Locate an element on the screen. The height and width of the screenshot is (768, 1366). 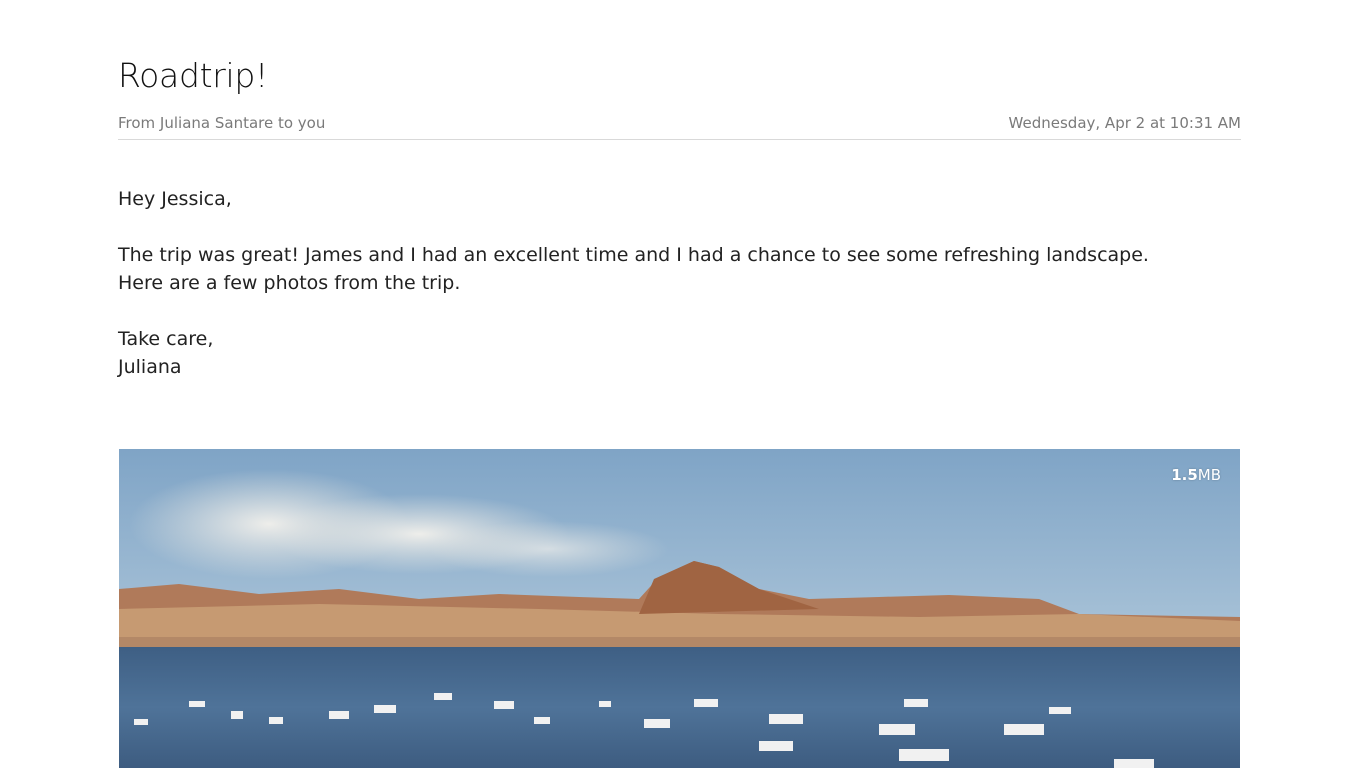
email-subject: Roadtrip! is located at coordinates (193, 75).